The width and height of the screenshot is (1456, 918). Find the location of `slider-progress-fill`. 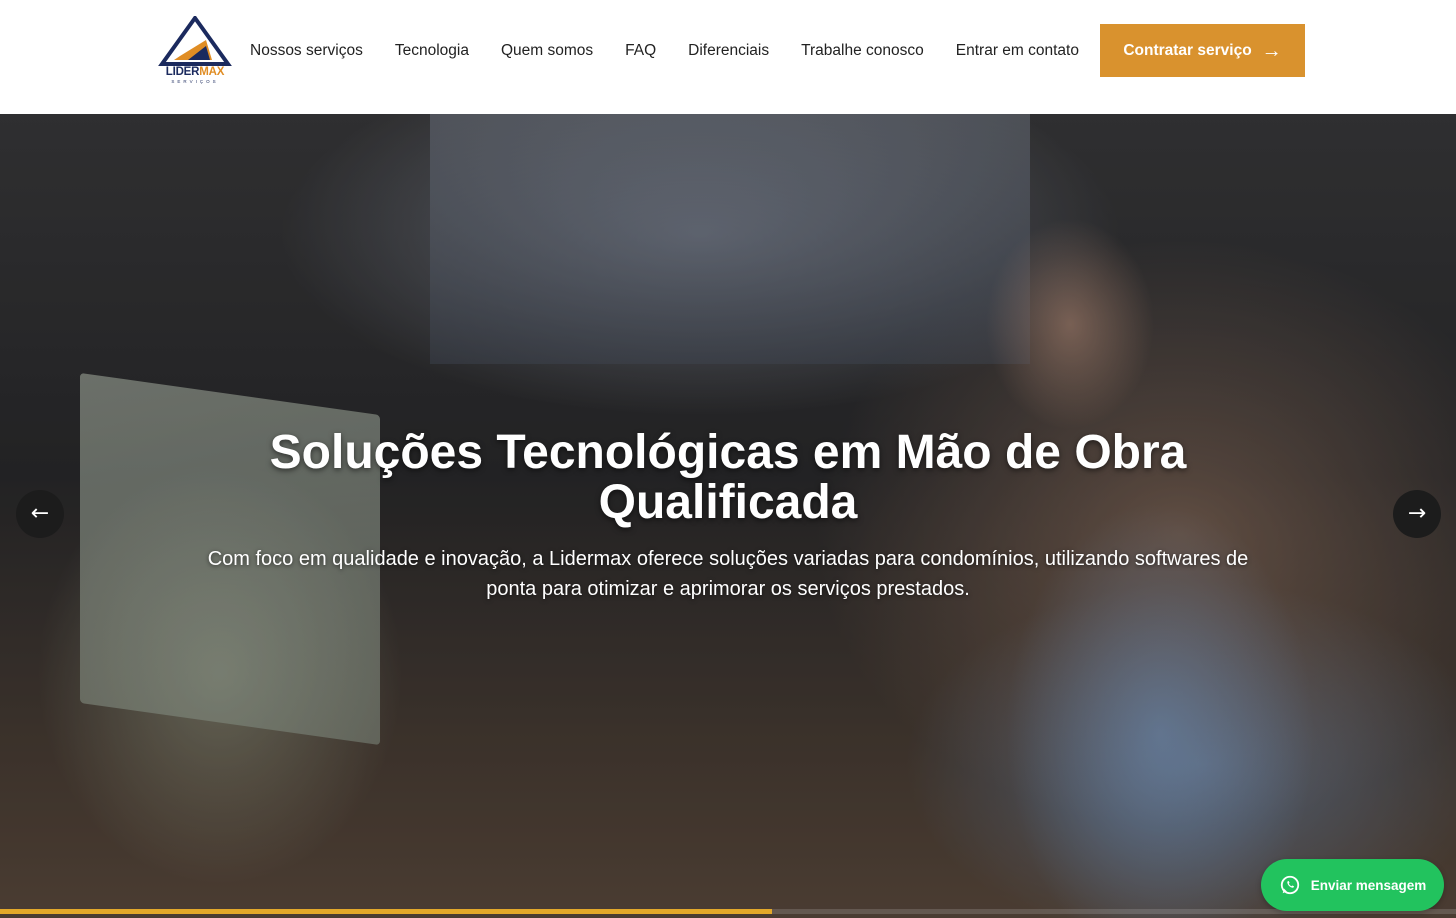

slider-progress-fill is located at coordinates (386, 911).